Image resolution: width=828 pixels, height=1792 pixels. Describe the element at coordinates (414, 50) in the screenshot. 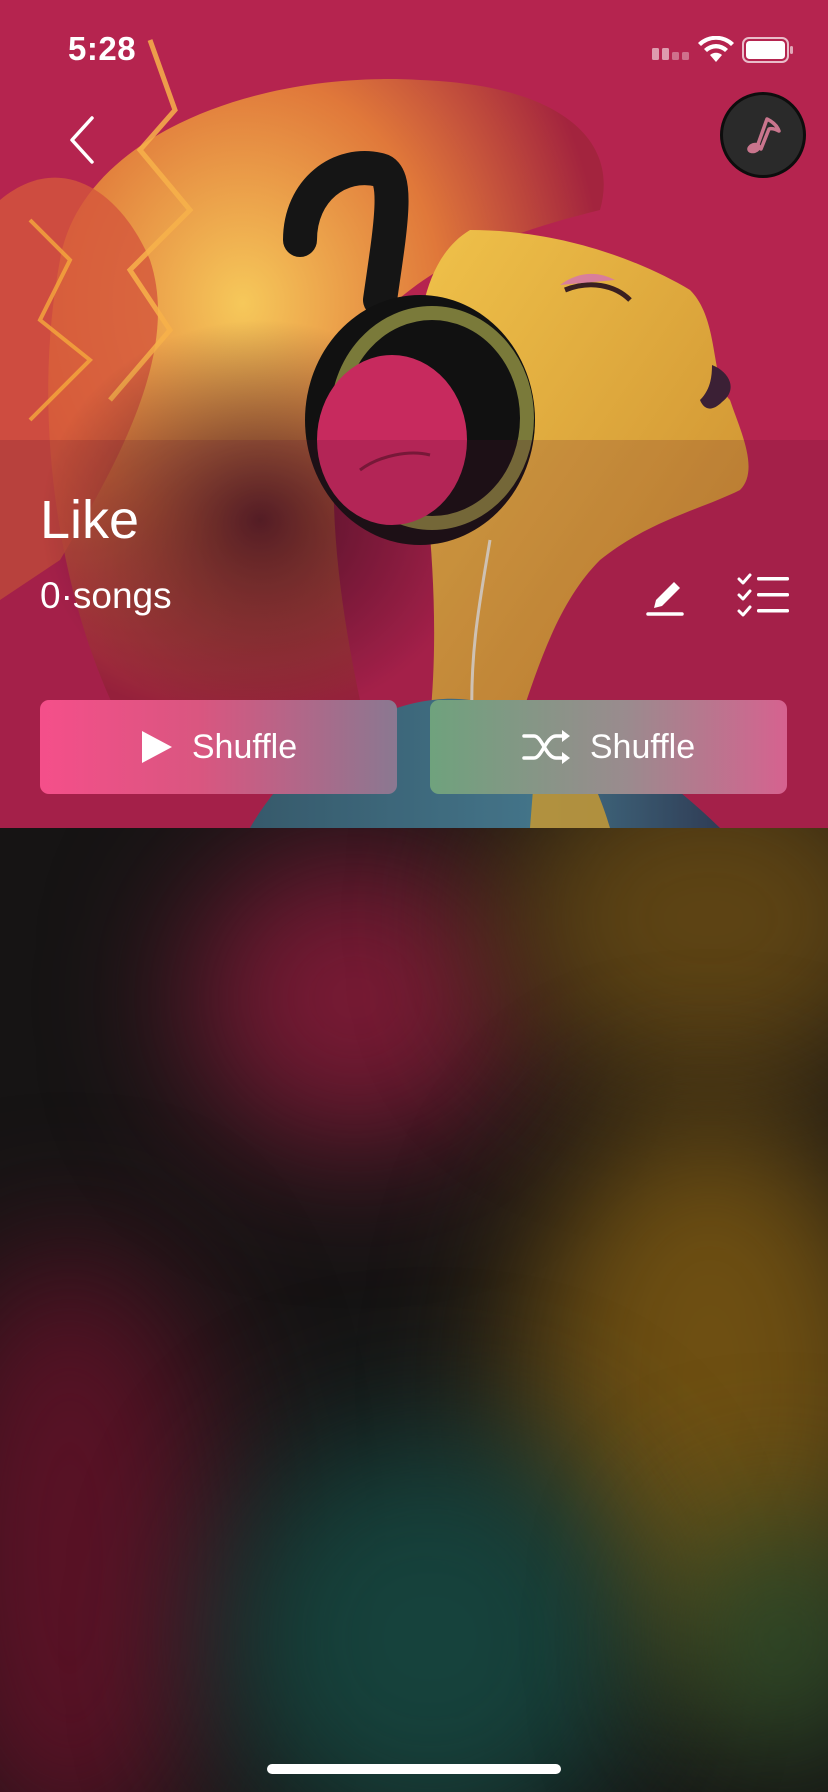

I see `status-bar: 5:28` at that location.